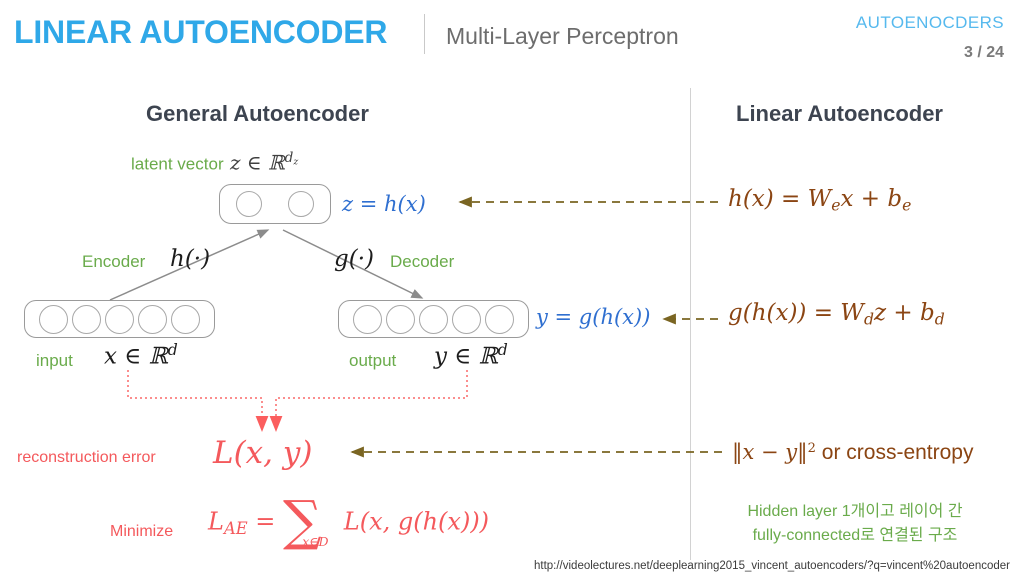  What do you see at coordinates (291, 159) in the screenshot?
I see `latent-vector-superscript: dz` at bounding box center [291, 159].